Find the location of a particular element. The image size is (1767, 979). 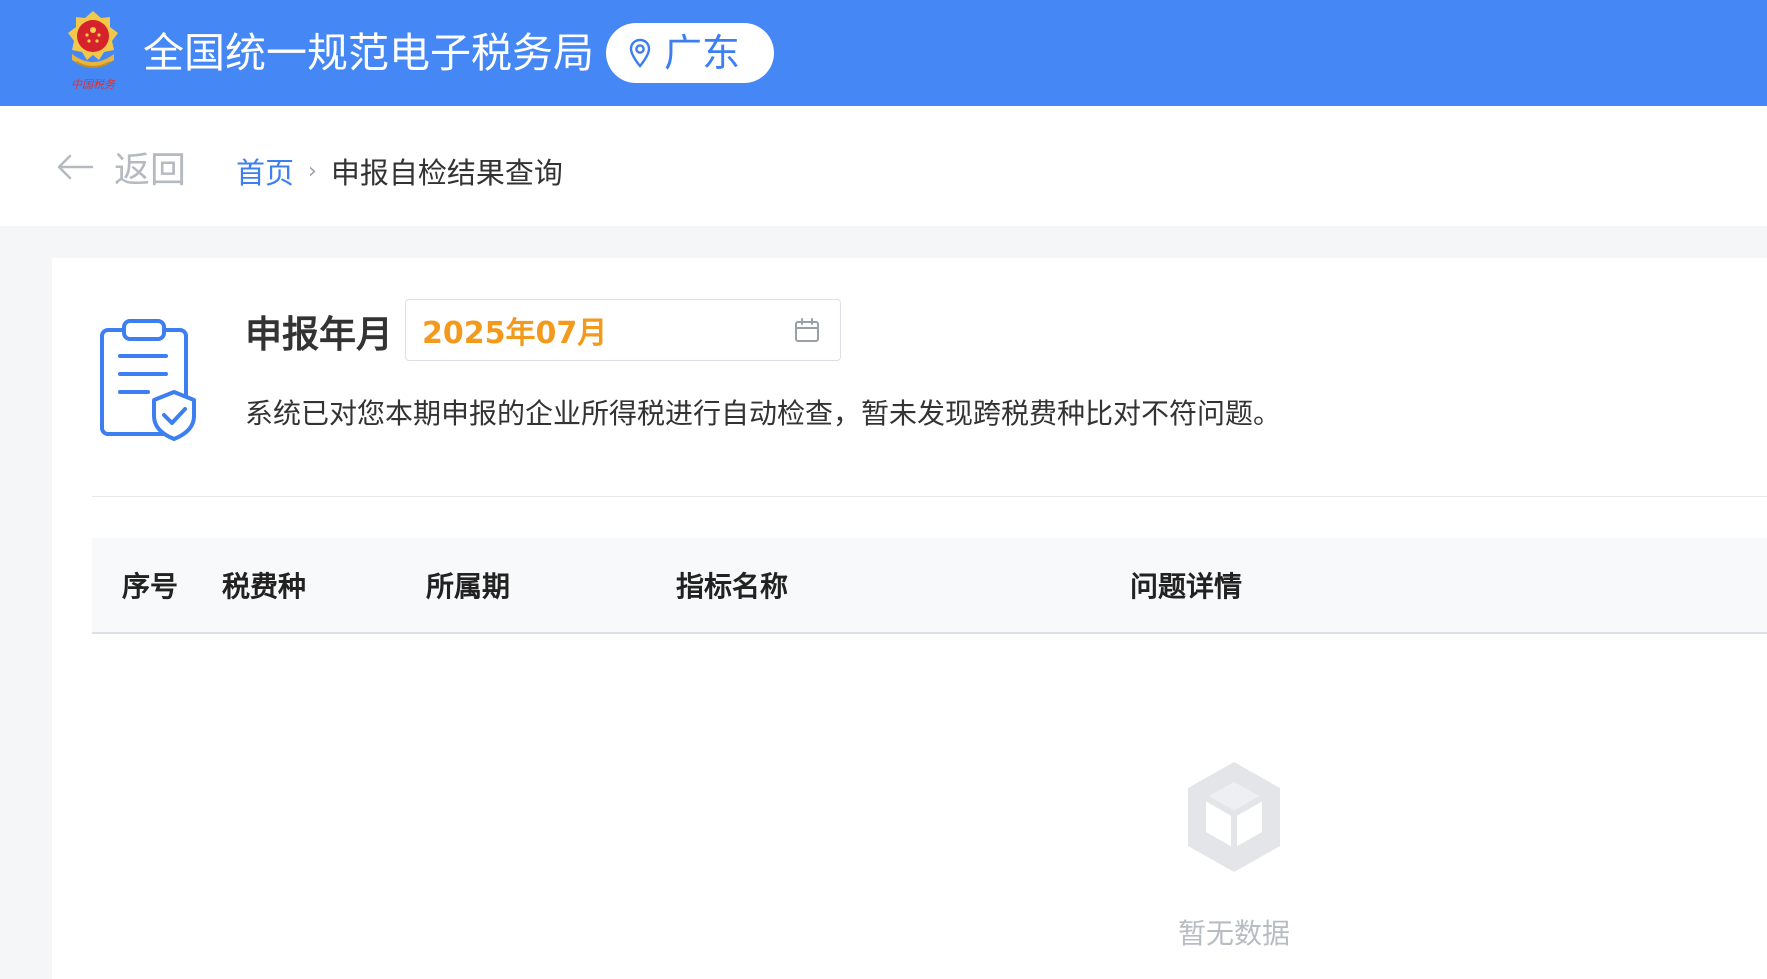

region-label: 广东 is located at coordinates (702, 53).